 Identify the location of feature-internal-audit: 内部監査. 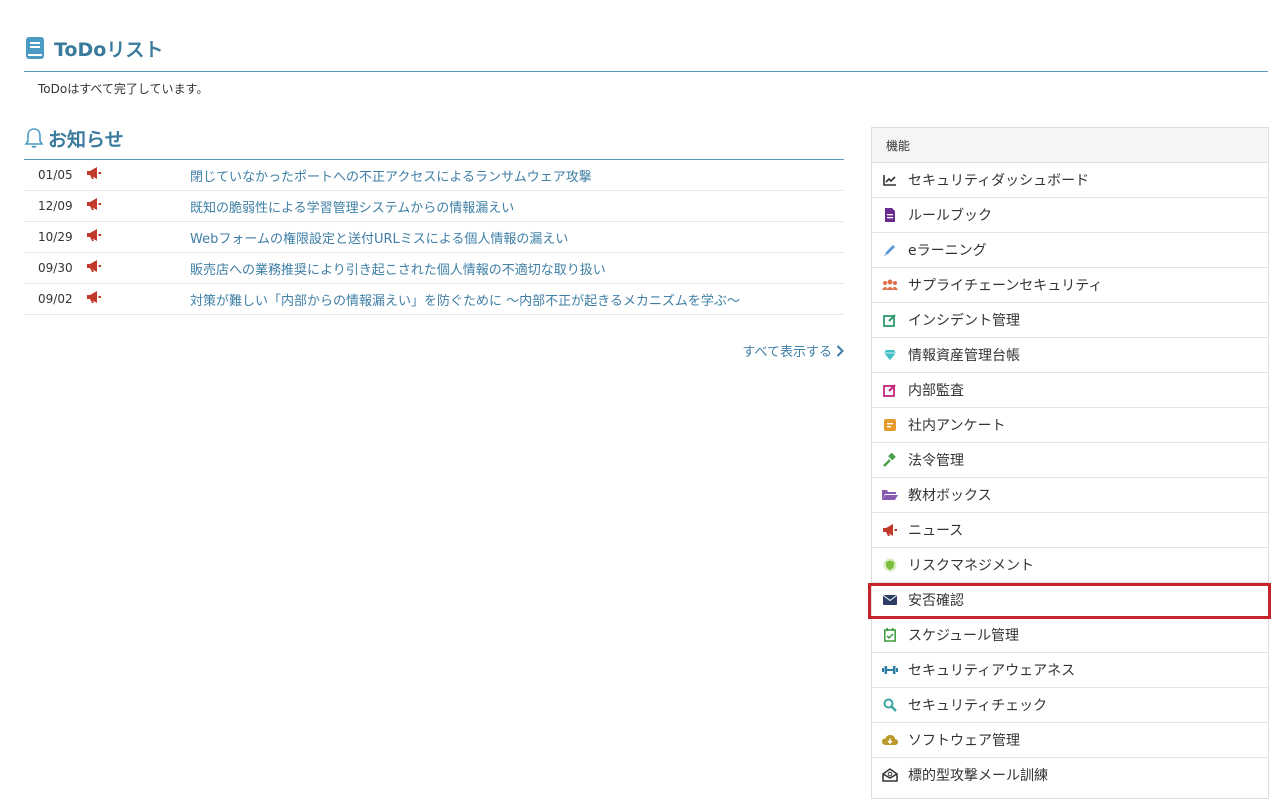
(1070, 390).